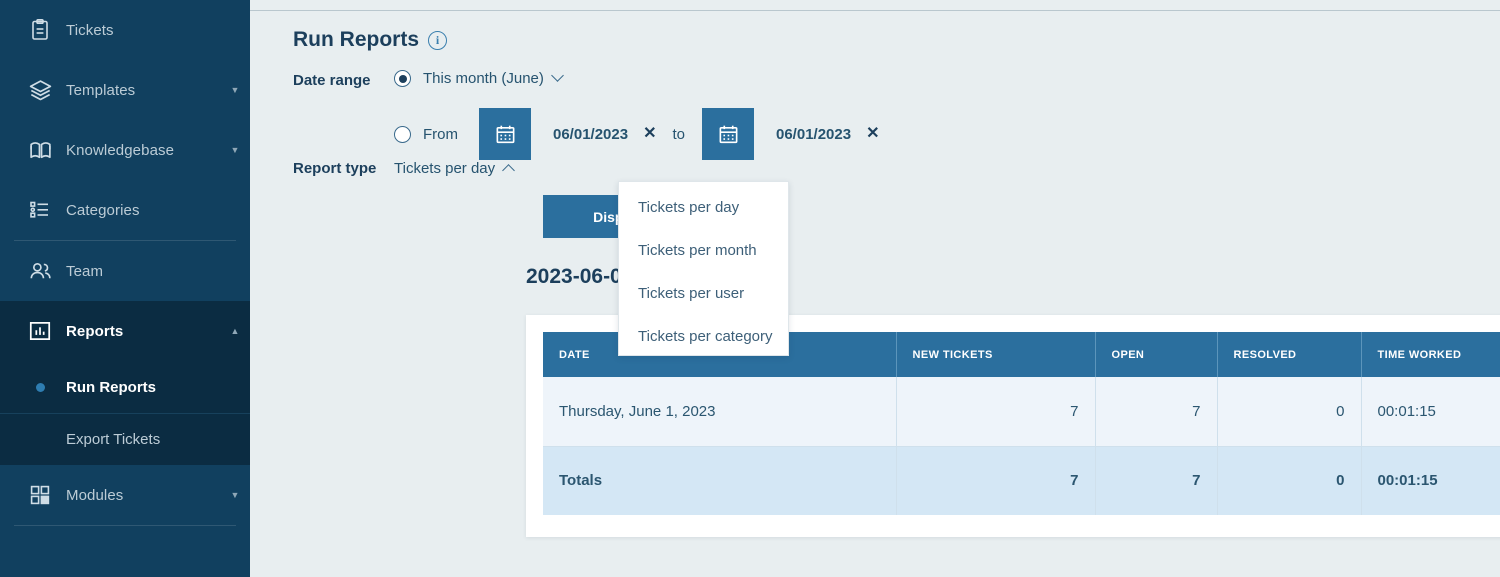 This screenshot has width=1500, height=577. Describe the element at coordinates (1289, 480) in the screenshot. I see `cell-totals-resolved: 0` at that location.